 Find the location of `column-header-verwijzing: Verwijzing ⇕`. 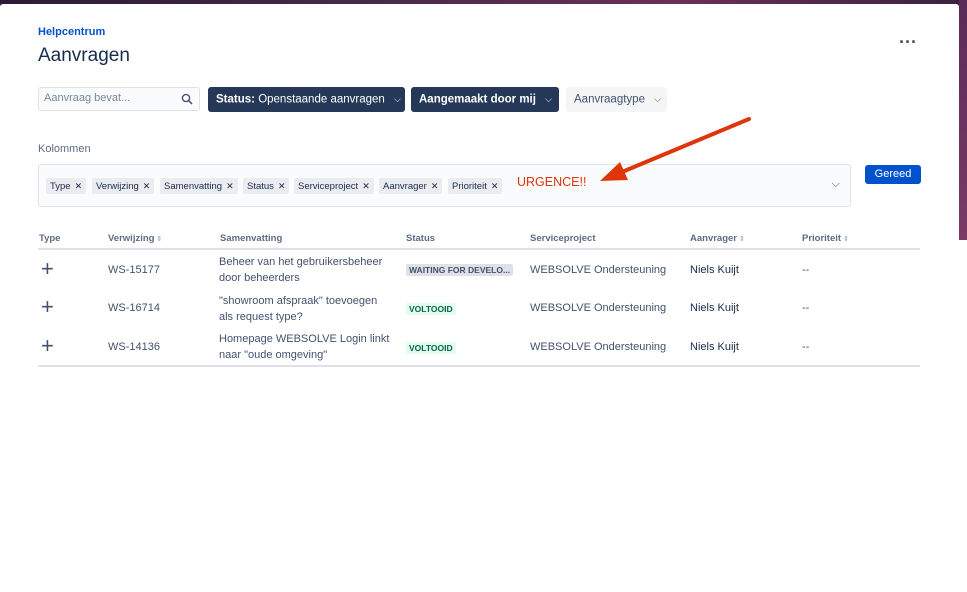

column-header-verwijzing: Verwijzing ⇕ is located at coordinates (135, 238).